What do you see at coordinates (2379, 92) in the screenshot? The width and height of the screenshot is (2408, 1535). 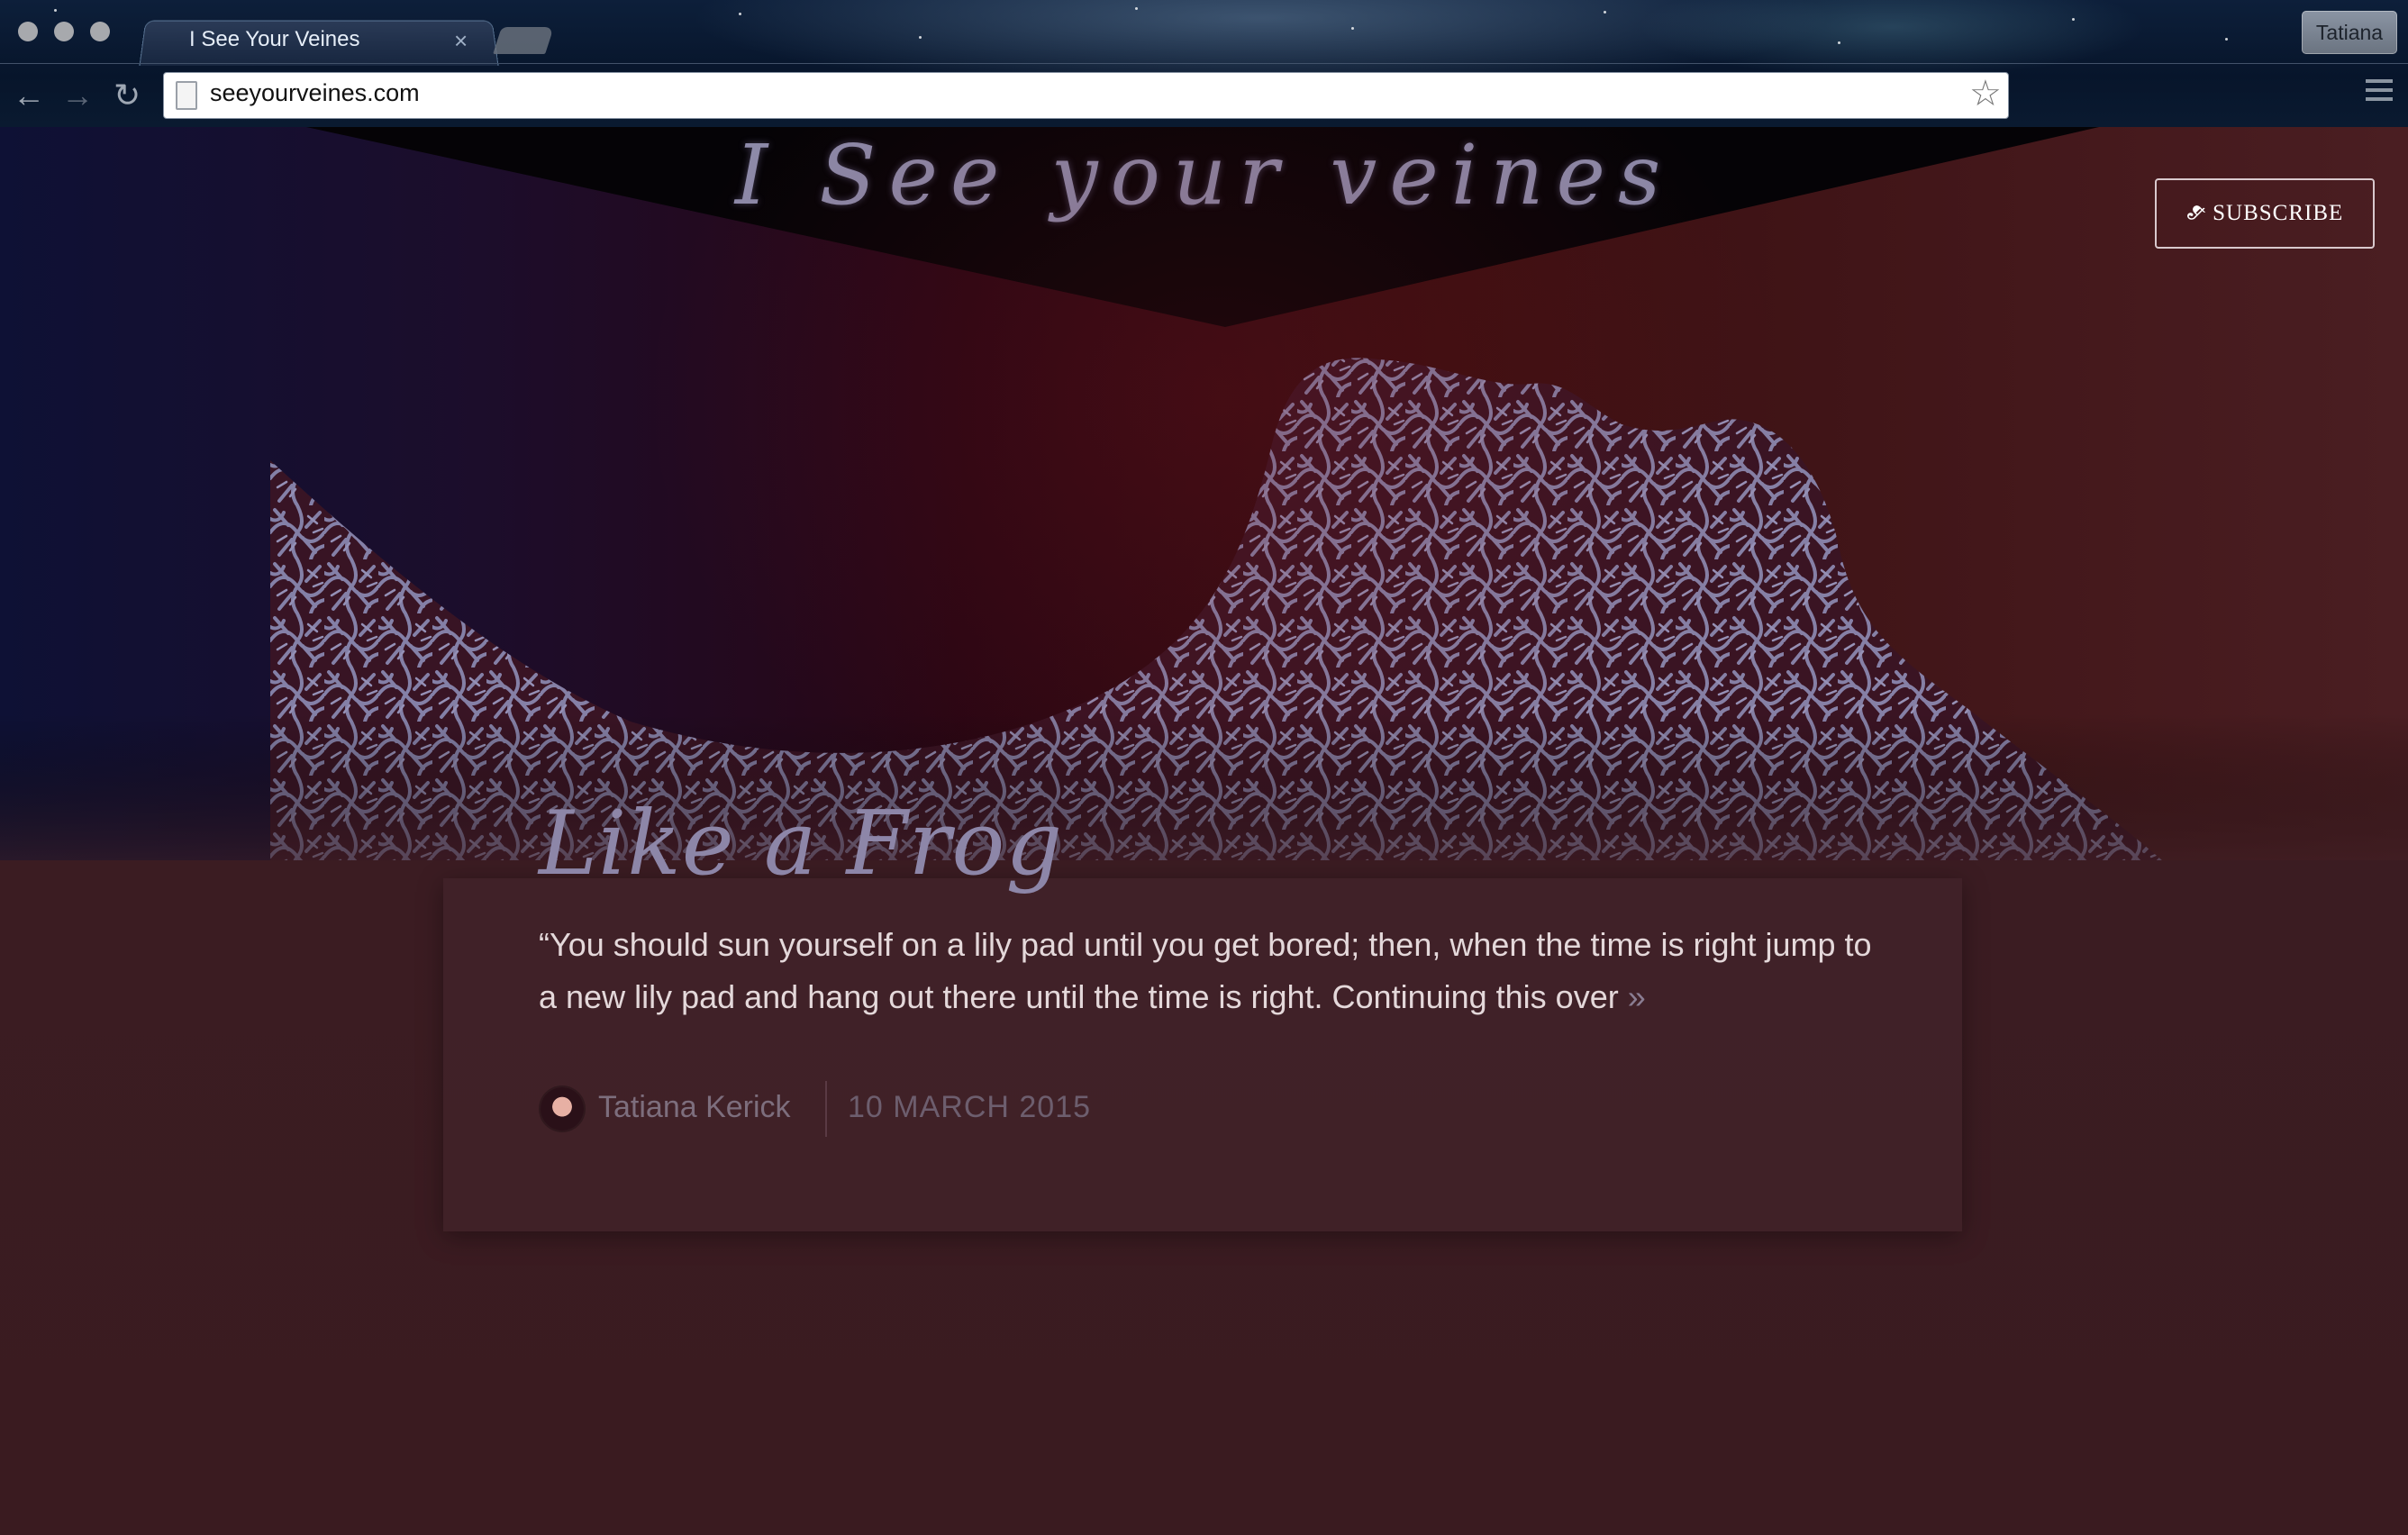 I see `hamburger-menu-icon` at bounding box center [2379, 92].